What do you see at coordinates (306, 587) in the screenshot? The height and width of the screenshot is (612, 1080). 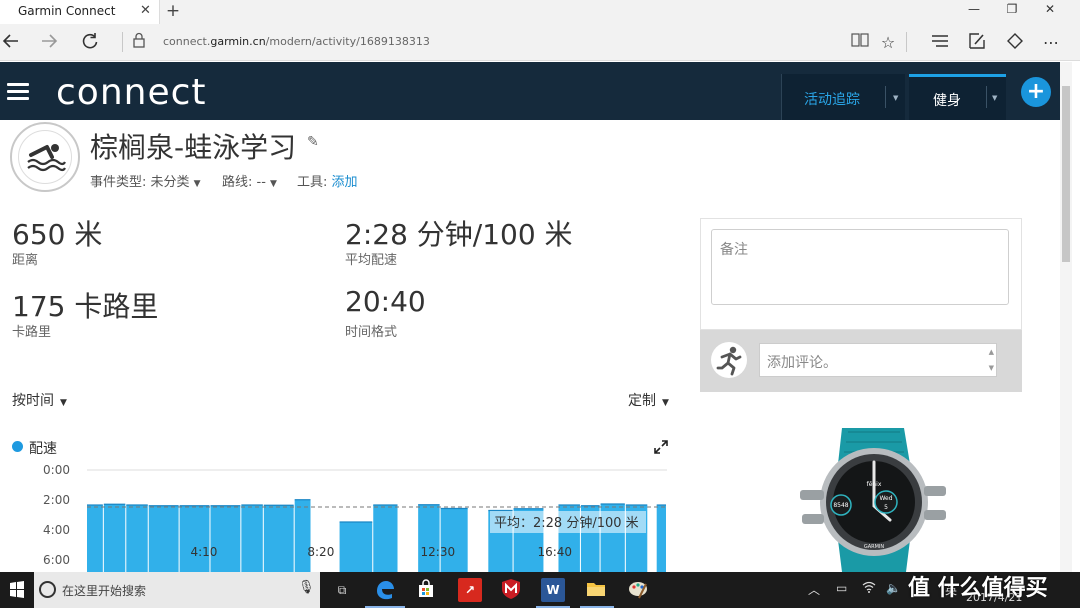 I see `microphone-icon: 🎙` at bounding box center [306, 587].